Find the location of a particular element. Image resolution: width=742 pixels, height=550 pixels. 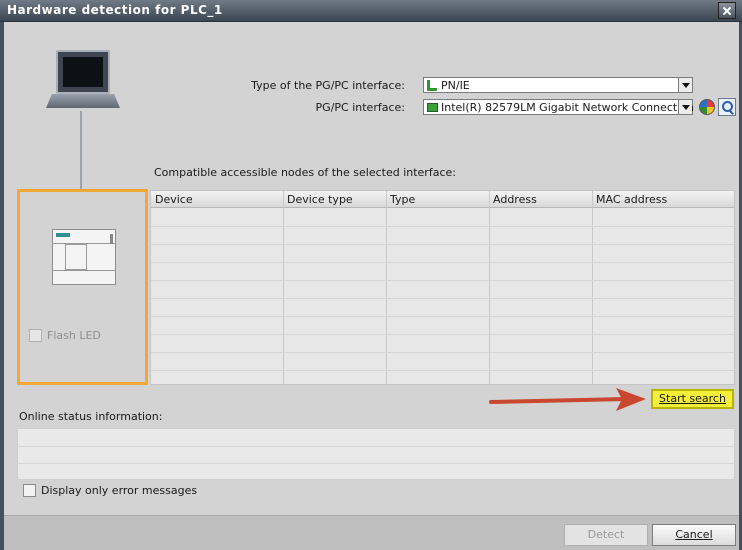

arrow-shaft is located at coordinates (558, 400).